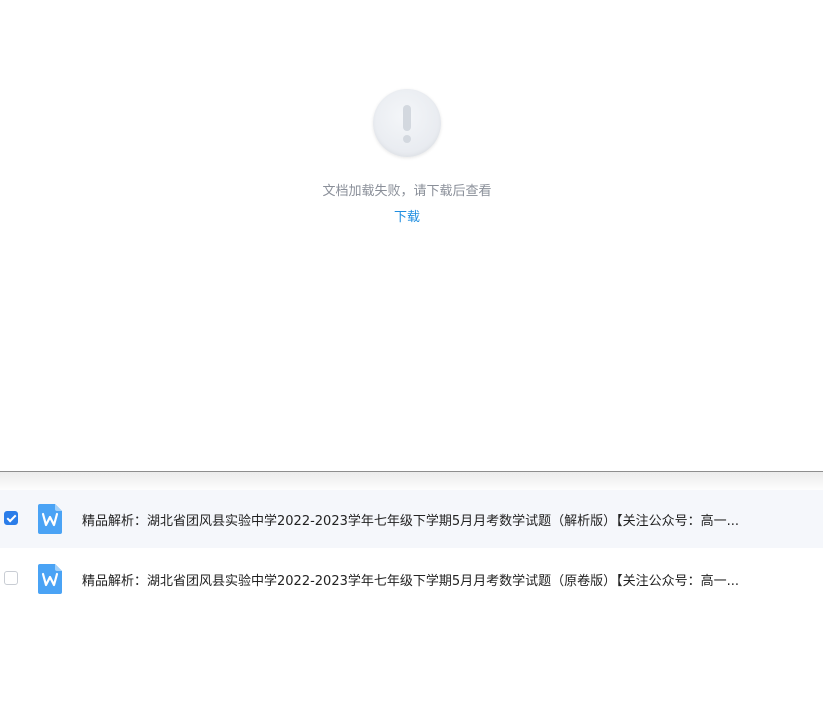 This screenshot has width=823, height=713. What do you see at coordinates (407, 139) in the screenshot?
I see `exclamation-dot` at bounding box center [407, 139].